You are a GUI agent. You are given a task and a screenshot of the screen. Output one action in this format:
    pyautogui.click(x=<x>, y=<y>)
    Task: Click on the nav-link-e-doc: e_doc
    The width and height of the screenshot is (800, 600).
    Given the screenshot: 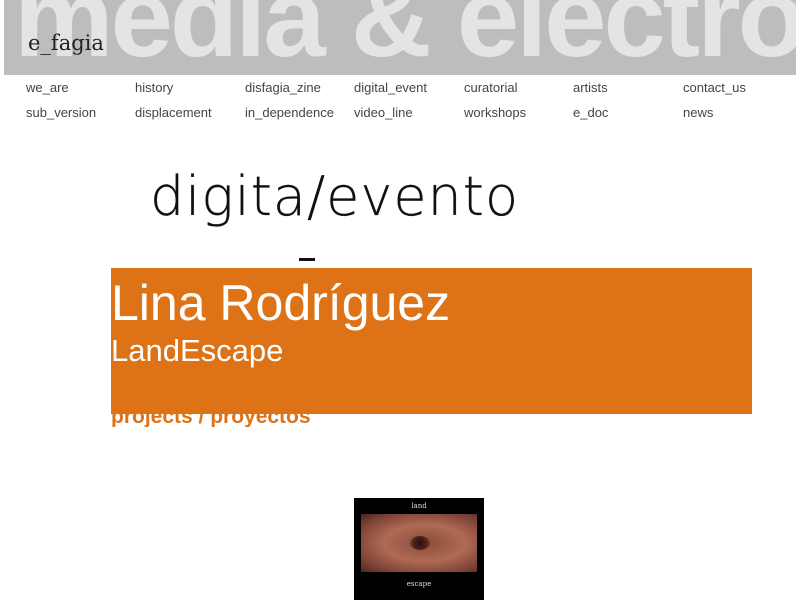 What is the action you would take?
    pyautogui.click(x=590, y=112)
    